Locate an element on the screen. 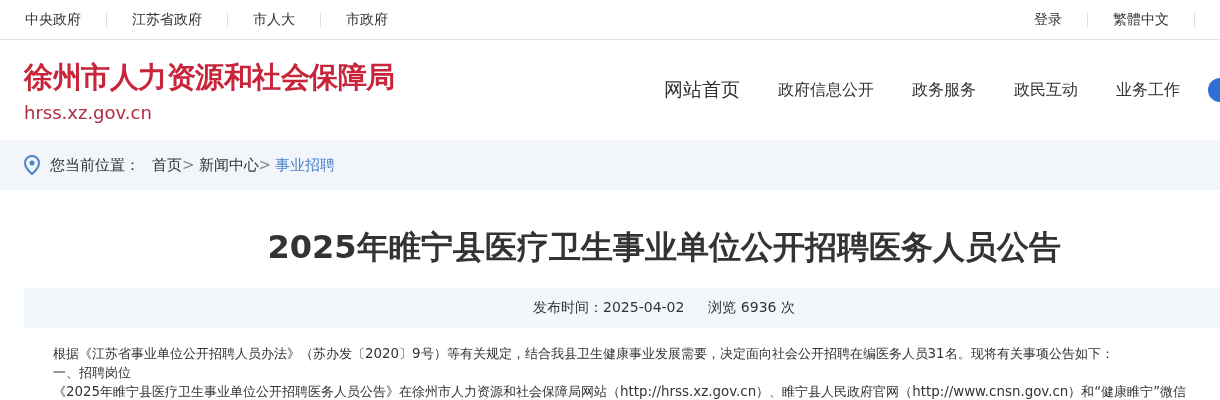 This screenshot has width=1220, height=400. nav-item: 业务工作 is located at coordinates (1148, 90).